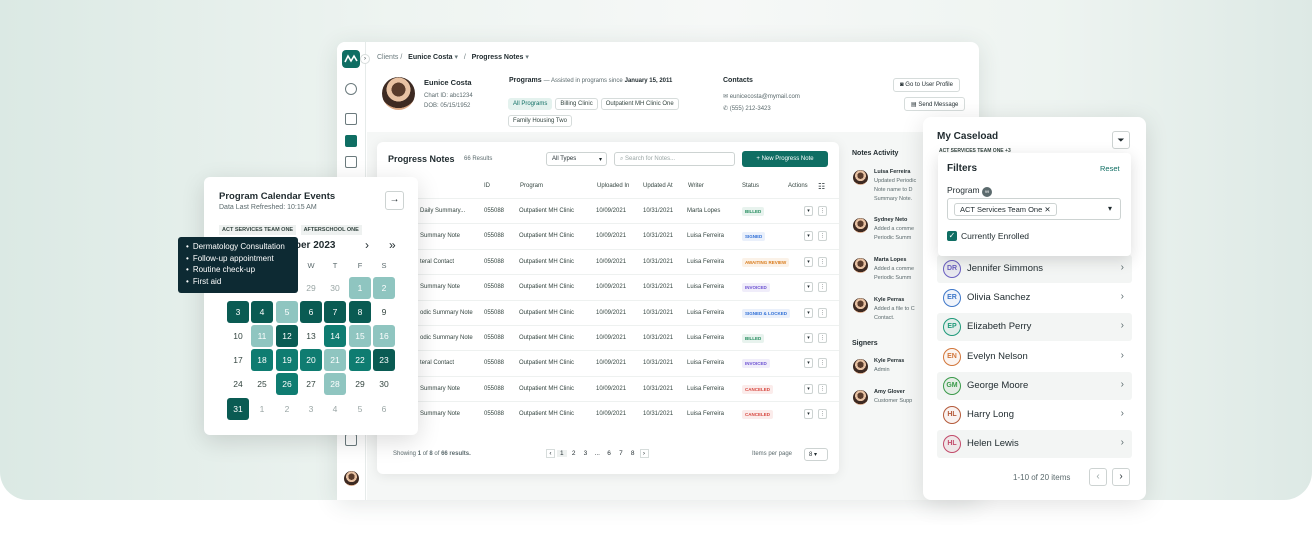  What do you see at coordinates (287, 409) in the screenshot?
I see `calendar-day: 2` at bounding box center [287, 409].